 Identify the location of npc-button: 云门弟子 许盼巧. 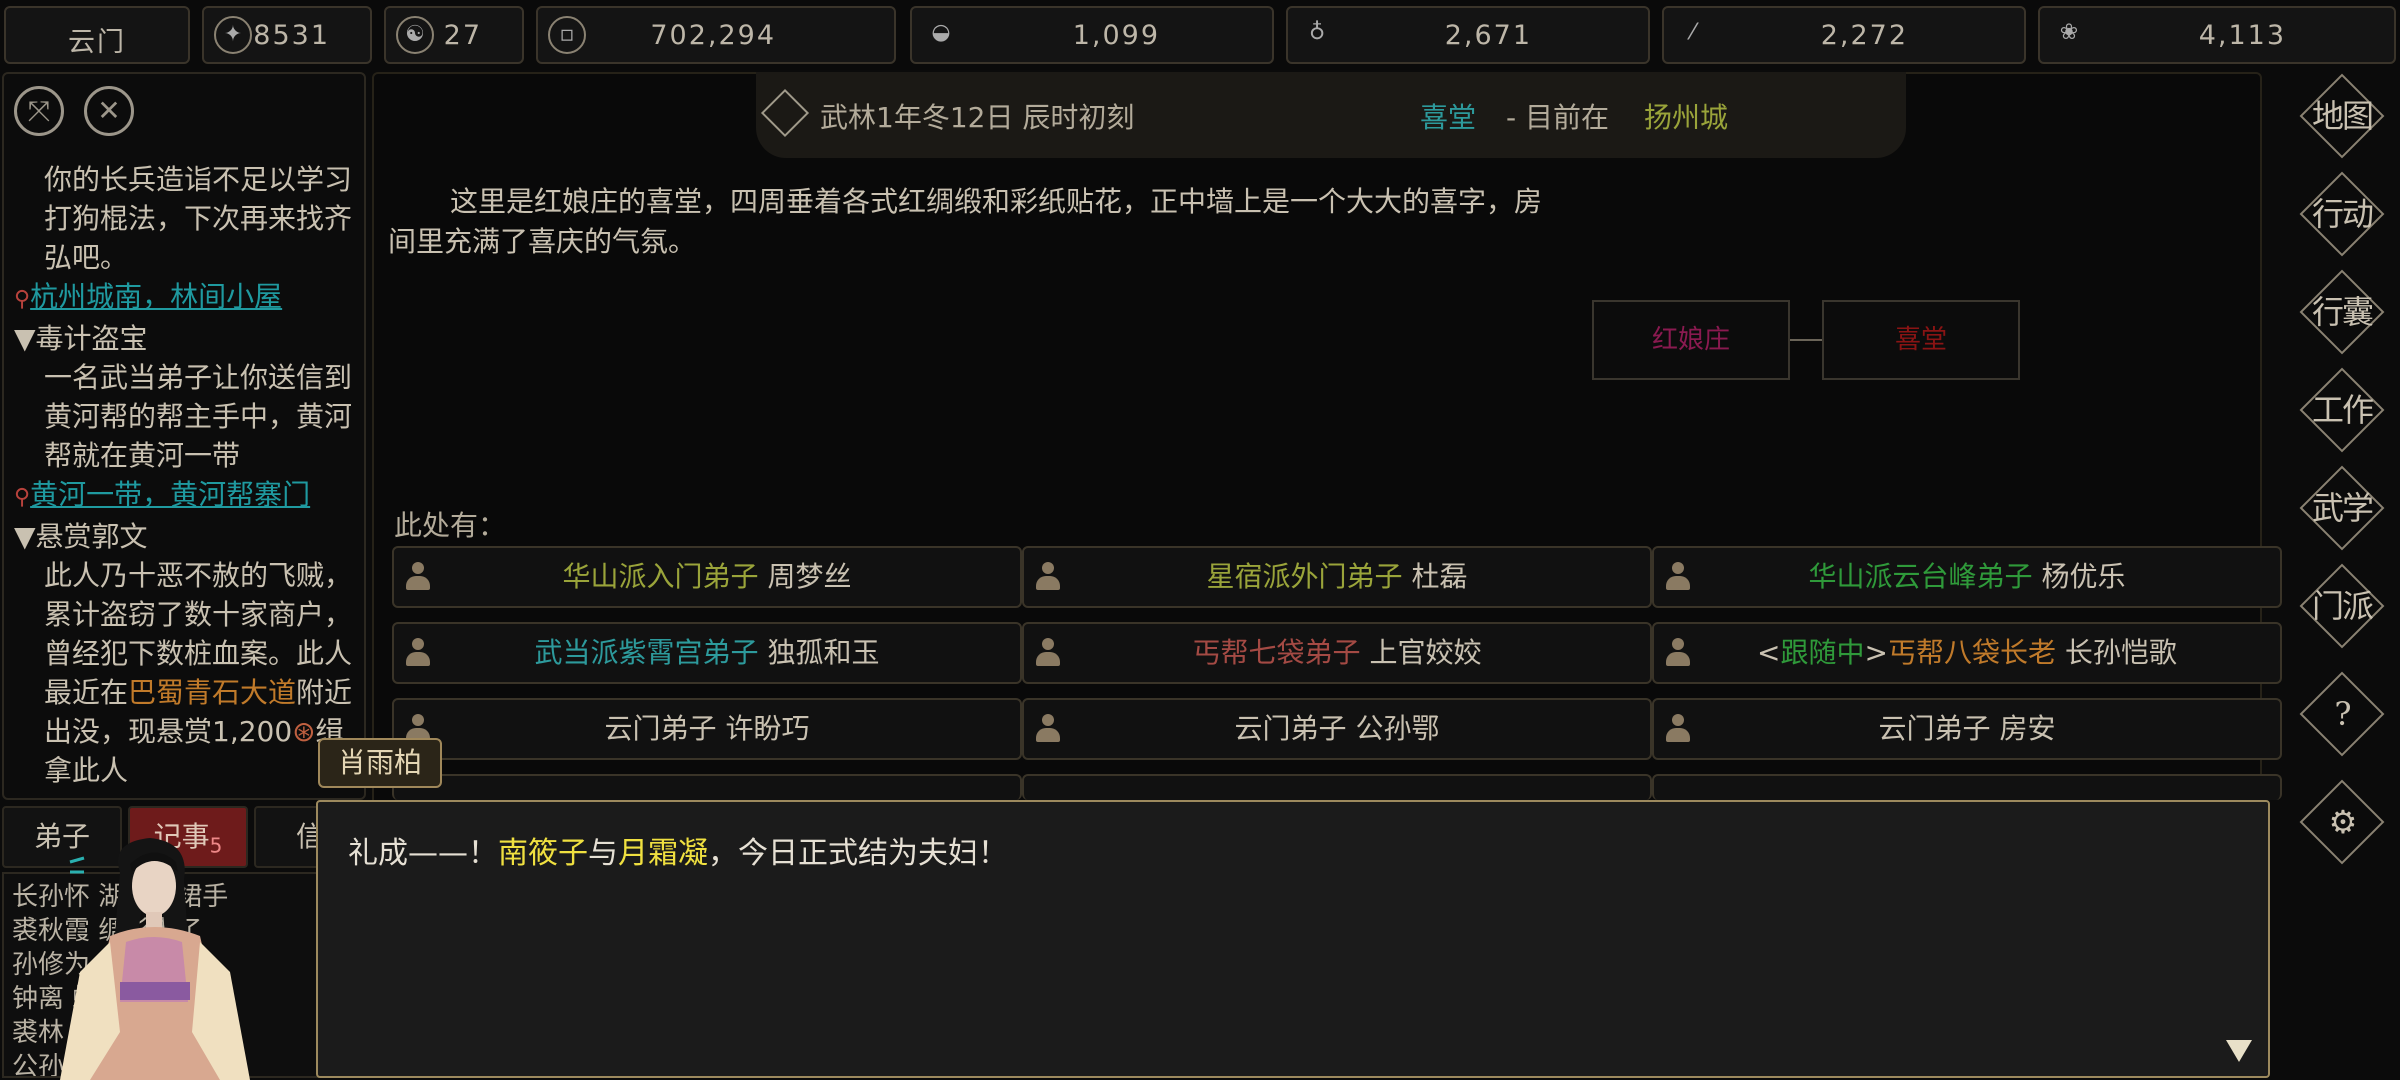
(707, 729).